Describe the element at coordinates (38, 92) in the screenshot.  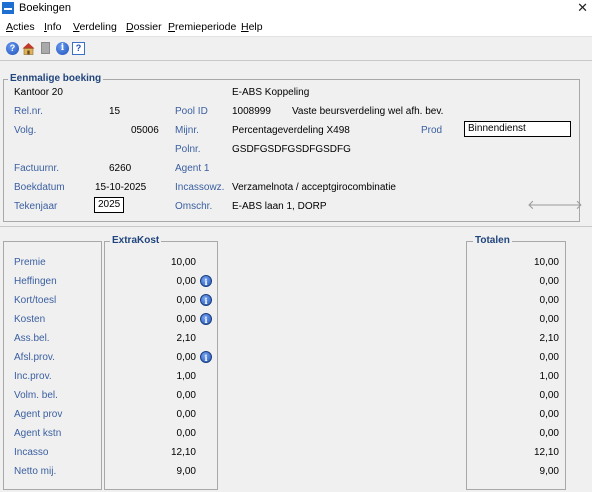
I see `office-name: Kantoor 20` at that location.